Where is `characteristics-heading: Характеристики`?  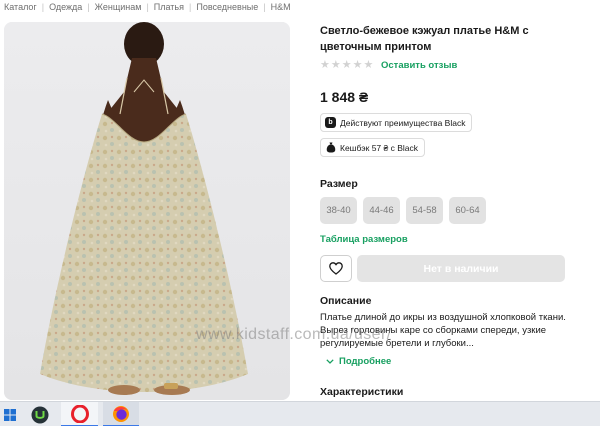 characteristics-heading: Характеристики is located at coordinates (362, 392).